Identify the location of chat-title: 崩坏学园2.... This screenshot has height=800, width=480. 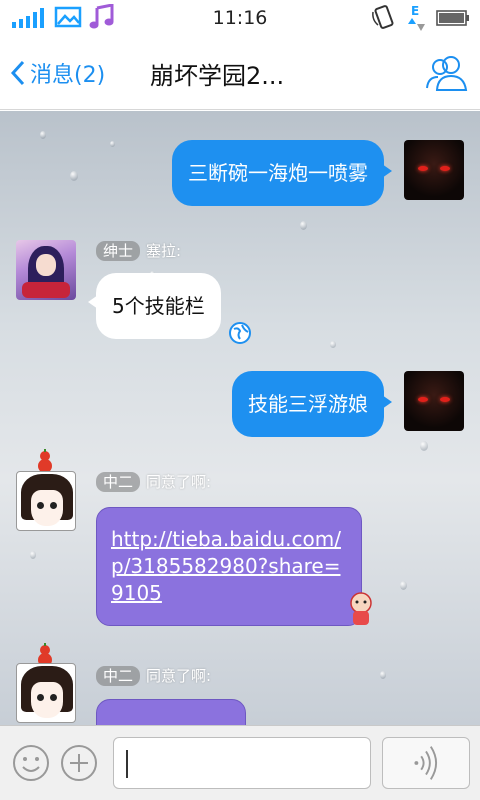
(217, 76).